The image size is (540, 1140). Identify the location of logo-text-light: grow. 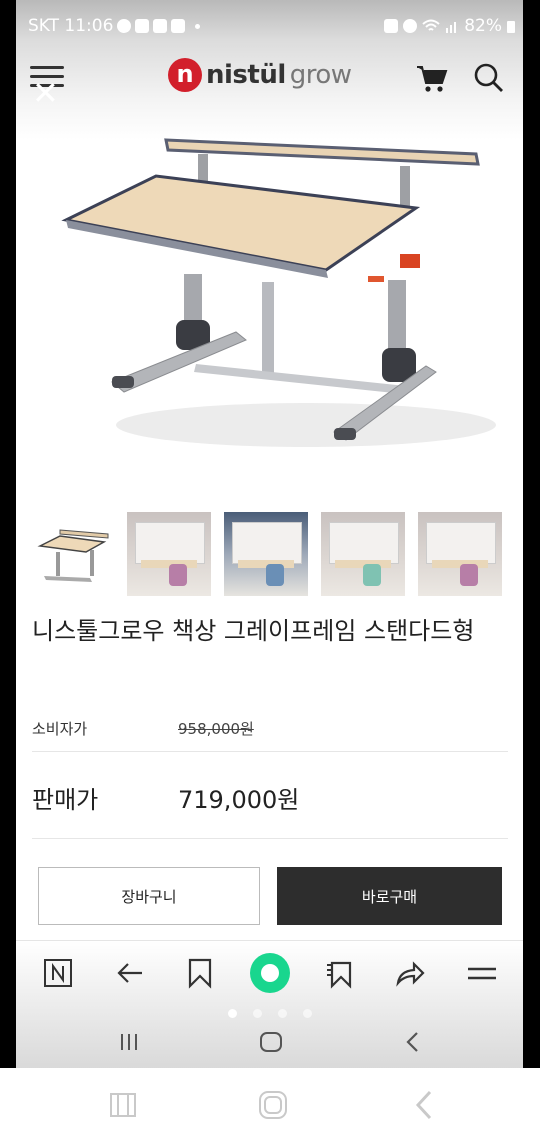
(320, 75).